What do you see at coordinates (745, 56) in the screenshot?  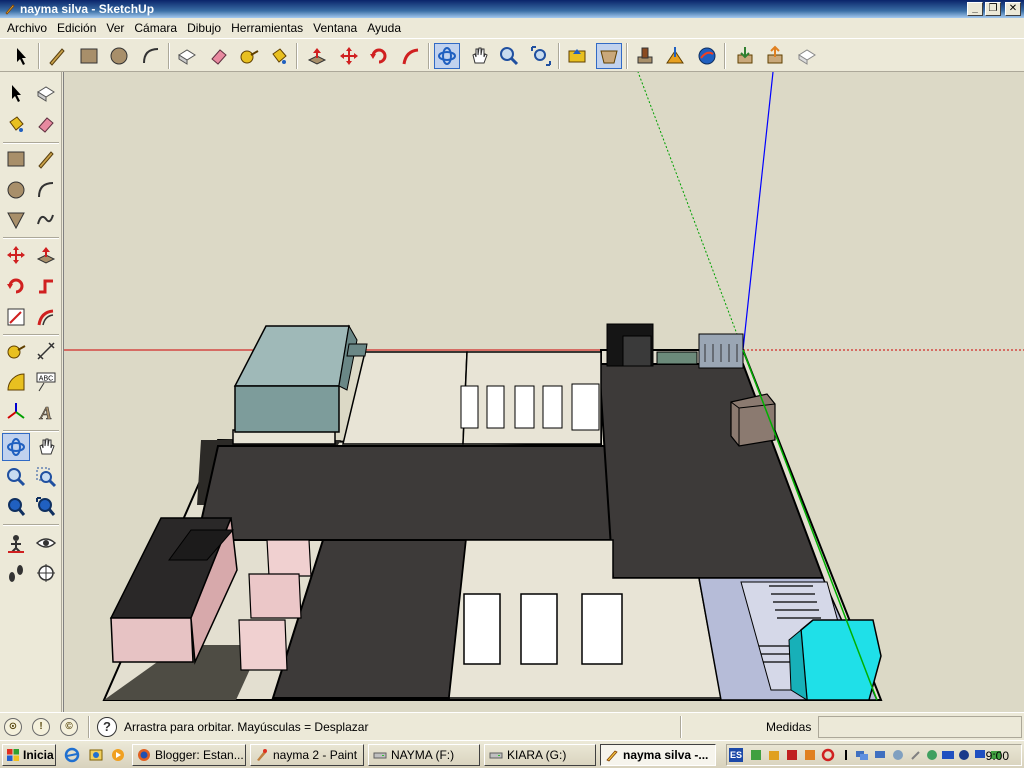 I see `get-models-button` at bounding box center [745, 56].